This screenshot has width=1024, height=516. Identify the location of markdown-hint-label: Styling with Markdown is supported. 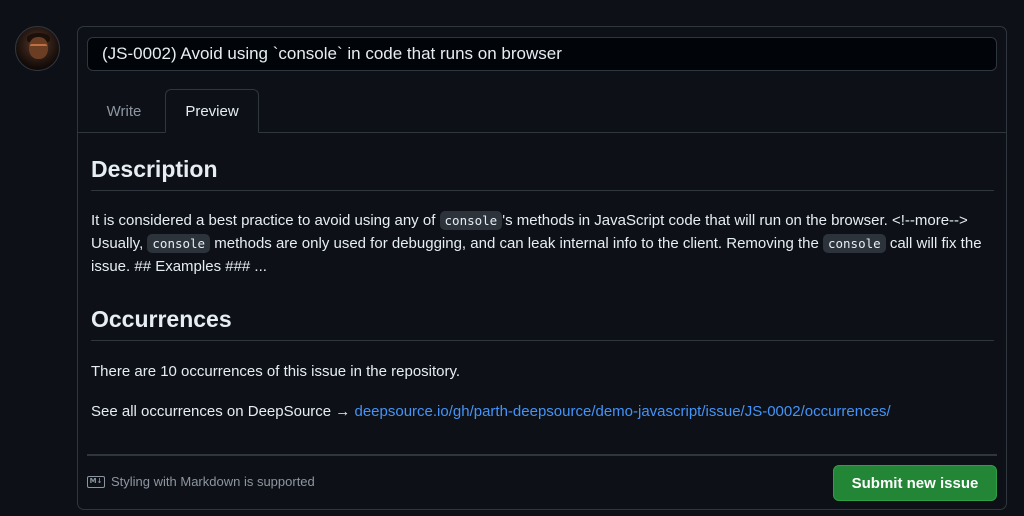
(213, 481).